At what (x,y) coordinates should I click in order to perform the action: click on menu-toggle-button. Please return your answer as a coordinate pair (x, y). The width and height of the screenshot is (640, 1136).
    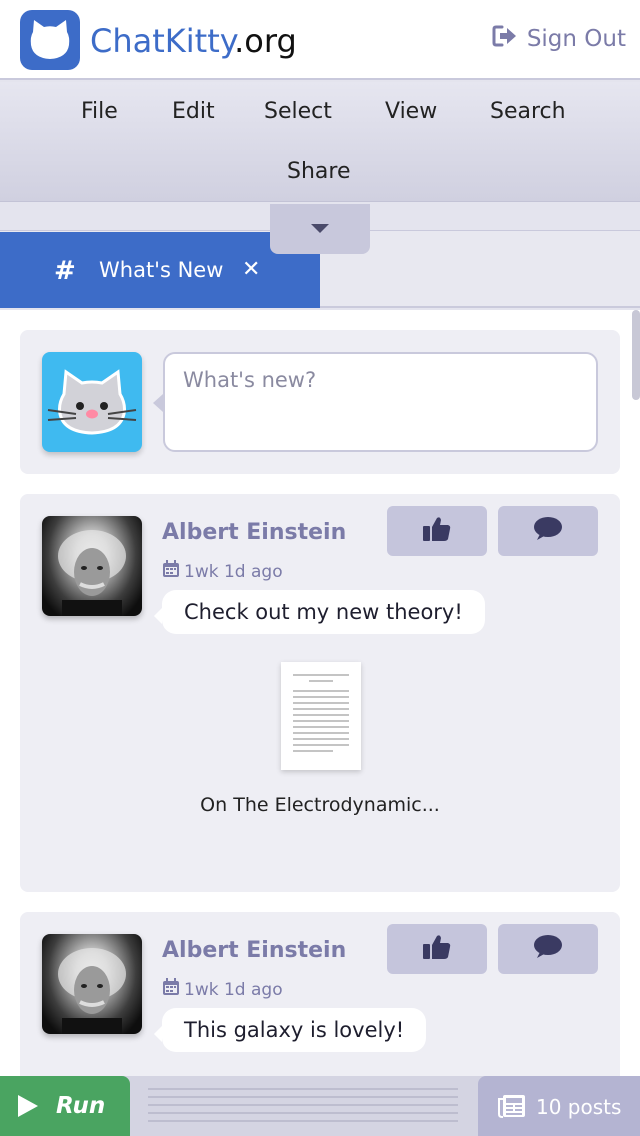
    Looking at the image, I should click on (320, 229).